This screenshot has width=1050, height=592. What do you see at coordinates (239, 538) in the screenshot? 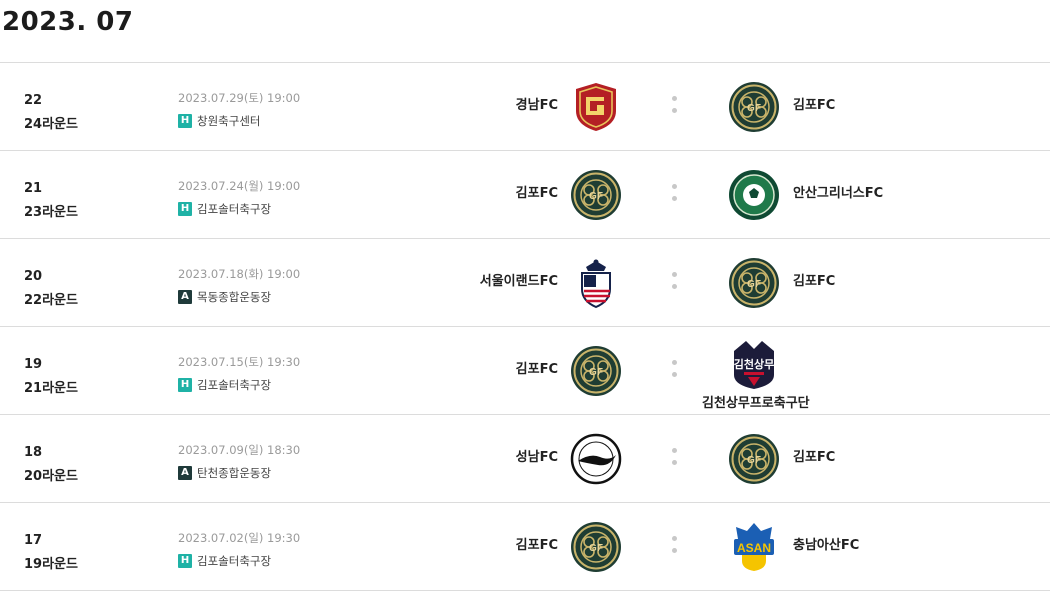
I see `match-datetime: 2023.07.02(일) 19:30` at bounding box center [239, 538].